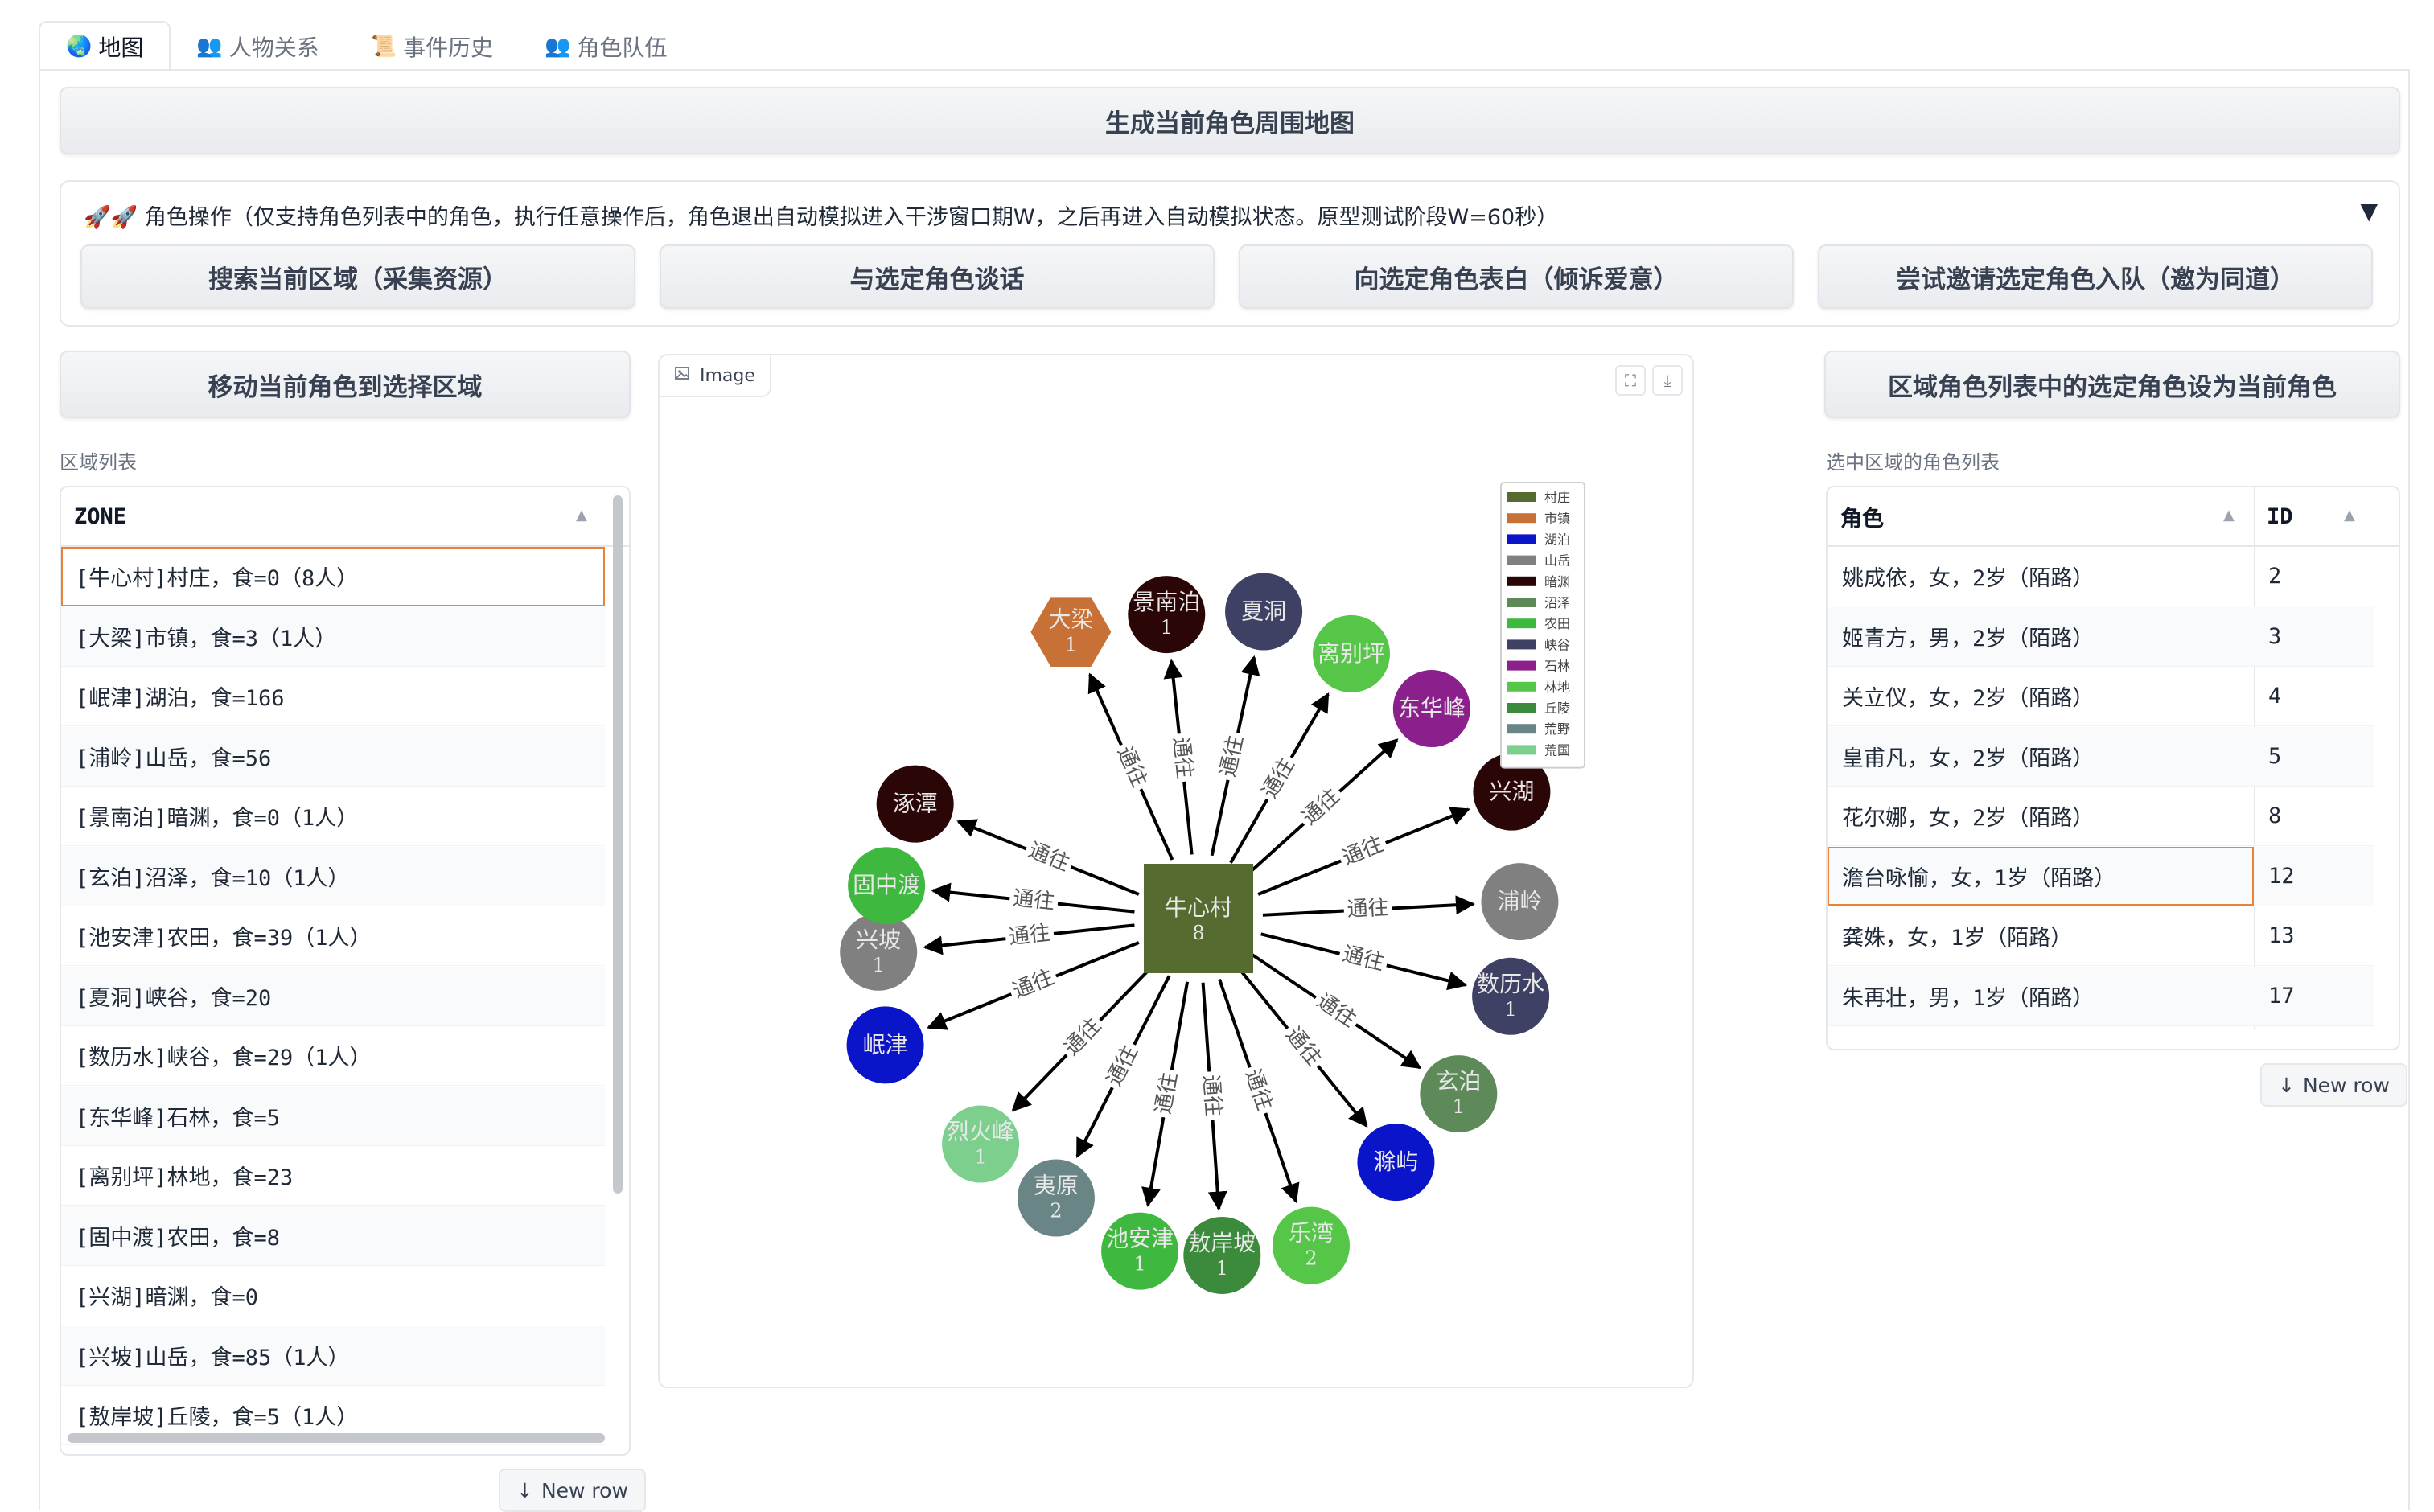 Image resolution: width=2434 pixels, height=1512 pixels. I want to click on table-row: 龚姝，女，1岁（陌路） 13, so click(2101, 936).